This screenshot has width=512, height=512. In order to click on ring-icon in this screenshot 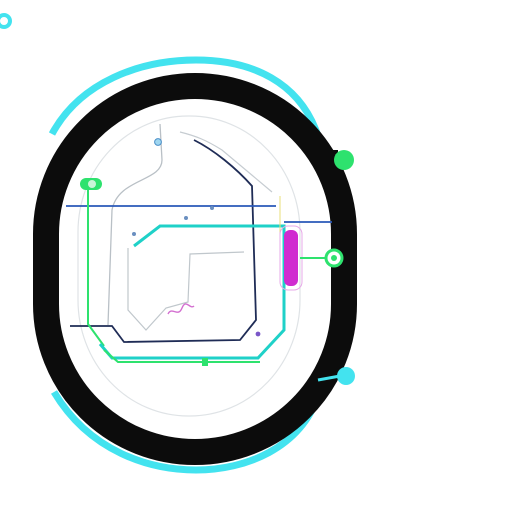, I will do `click(6, 21)`.